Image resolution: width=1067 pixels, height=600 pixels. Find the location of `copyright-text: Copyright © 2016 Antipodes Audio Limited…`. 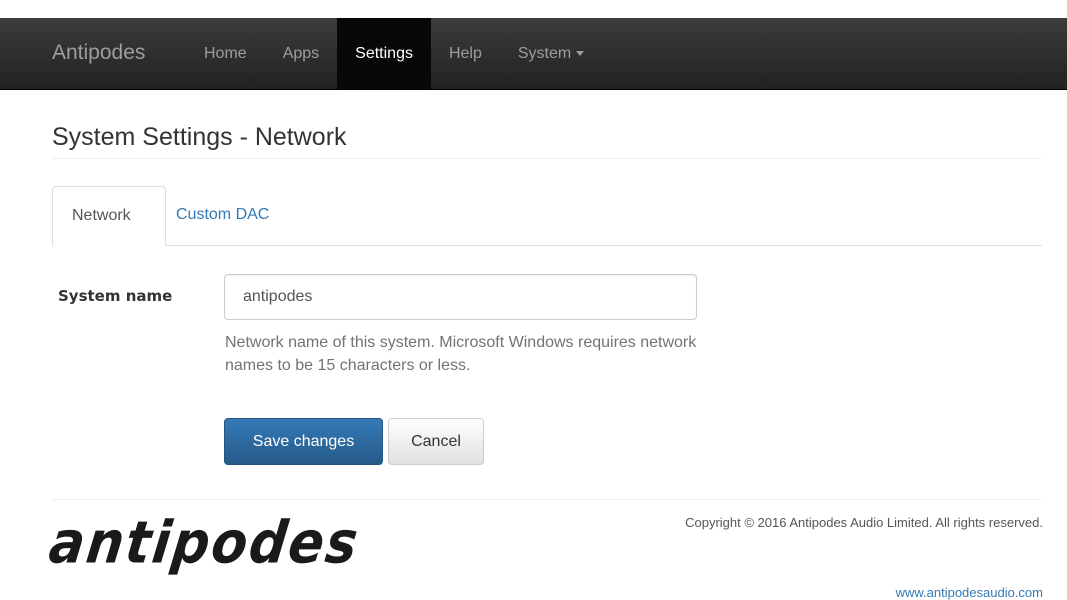

copyright-text: Copyright © 2016 Antipodes Audio Limited… is located at coordinates (864, 522).